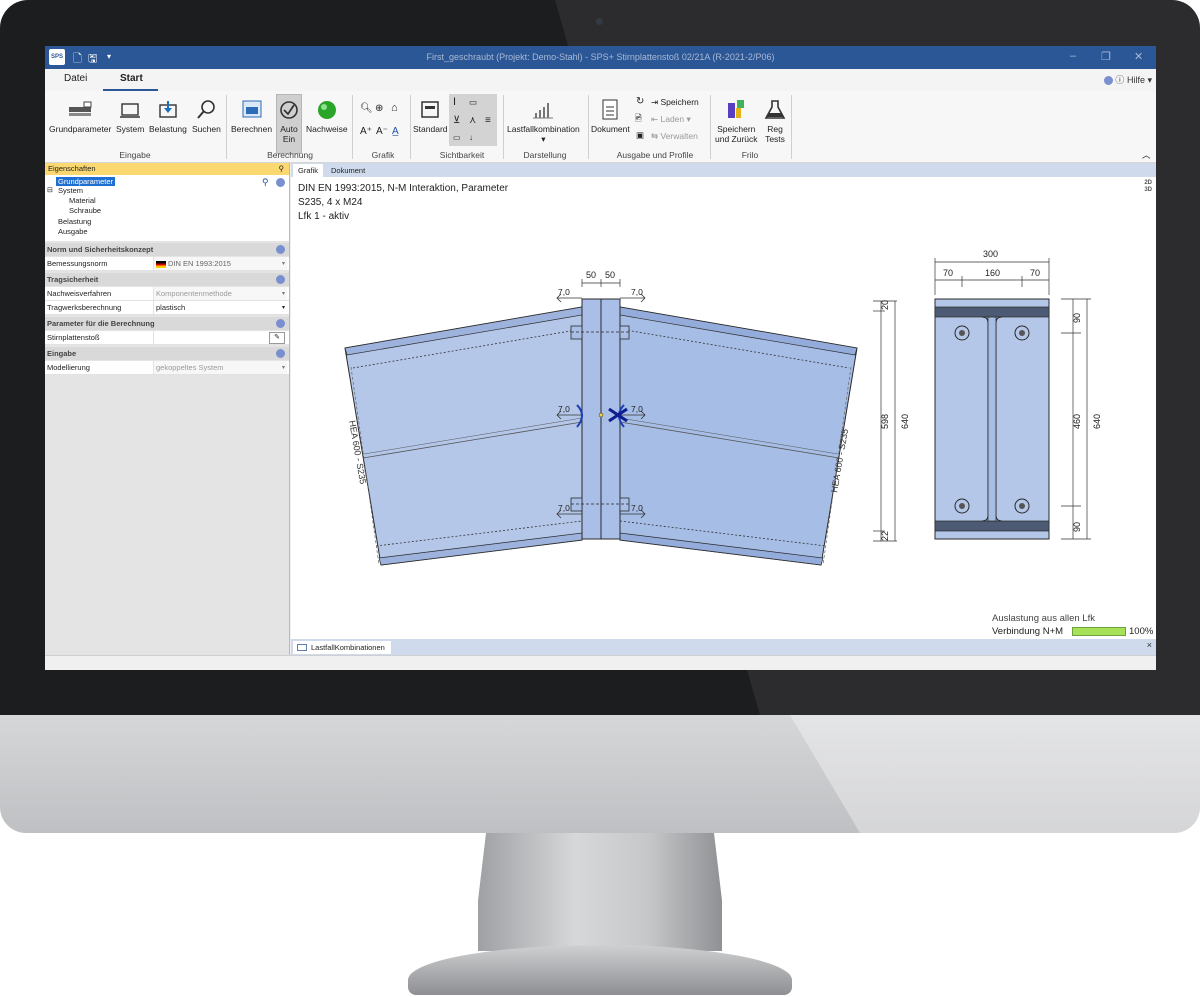  Describe the element at coordinates (610, 116) in the screenshot. I see `dokument-button: Dokument` at that location.